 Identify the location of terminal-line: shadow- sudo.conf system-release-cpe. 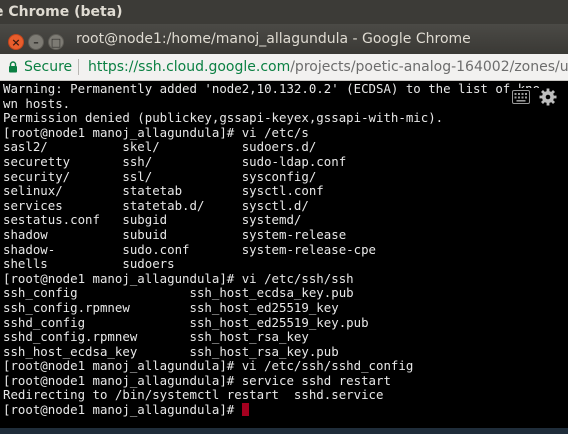
(189, 249).